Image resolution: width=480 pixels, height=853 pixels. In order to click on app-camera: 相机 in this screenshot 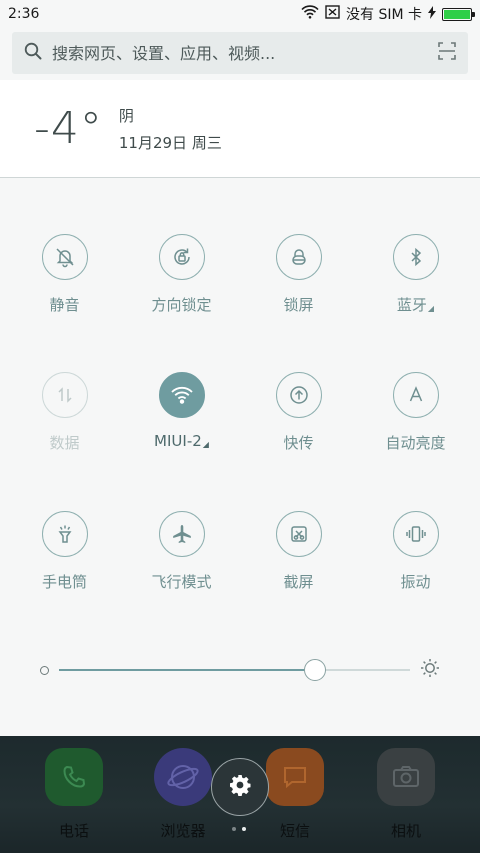, I will do `click(406, 794)`.